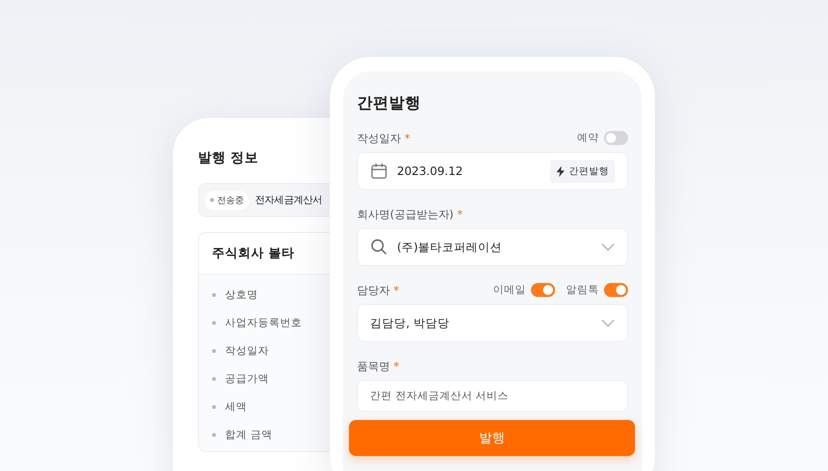 The height and width of the screenshot is (471, 828). Describe the element at coordinates (509, 290) in the screenshot. I see `toggle-label: 이메일` at that location.